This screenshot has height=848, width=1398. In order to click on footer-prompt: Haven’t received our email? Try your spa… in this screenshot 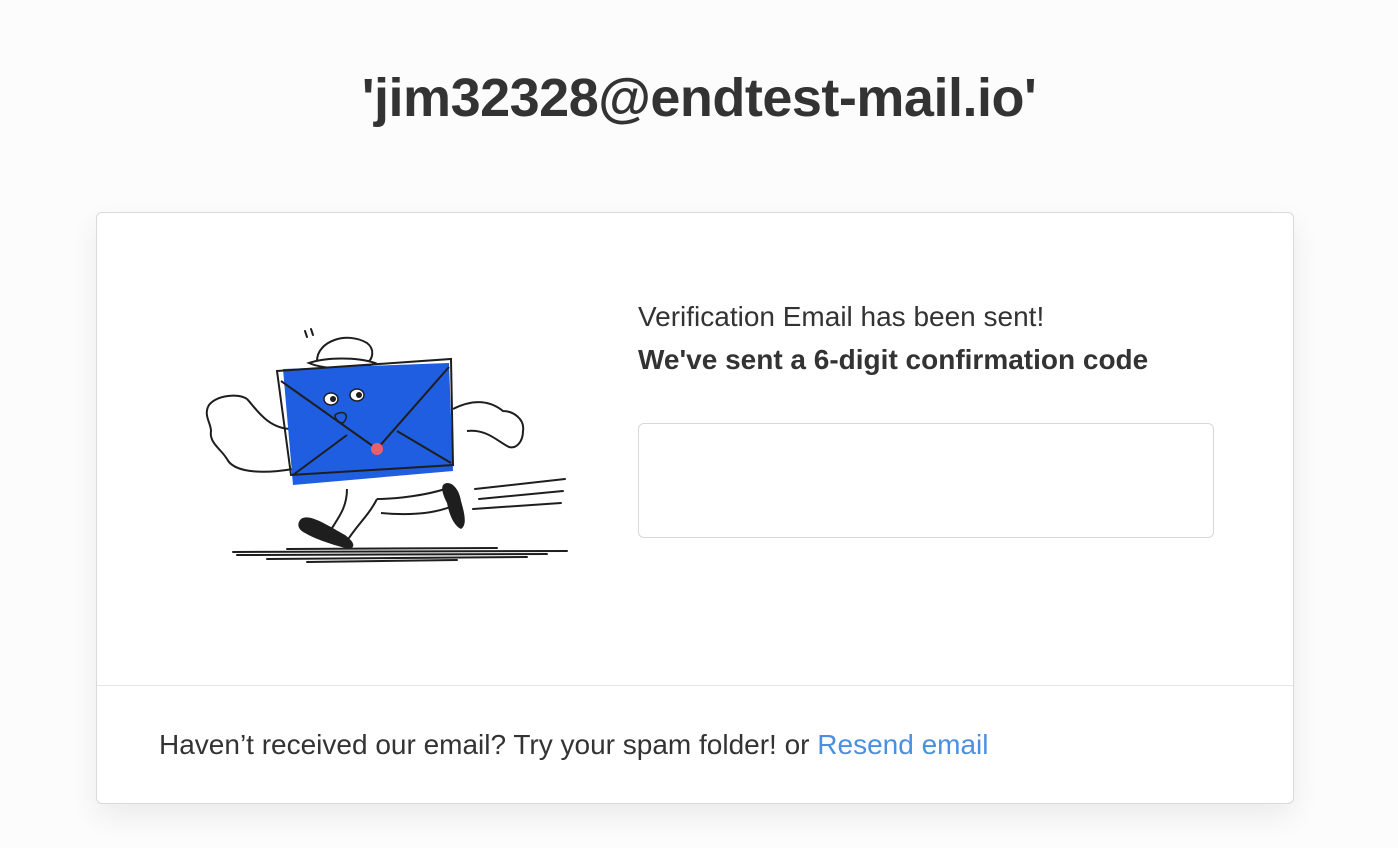, I will do `click(488, 744)`.